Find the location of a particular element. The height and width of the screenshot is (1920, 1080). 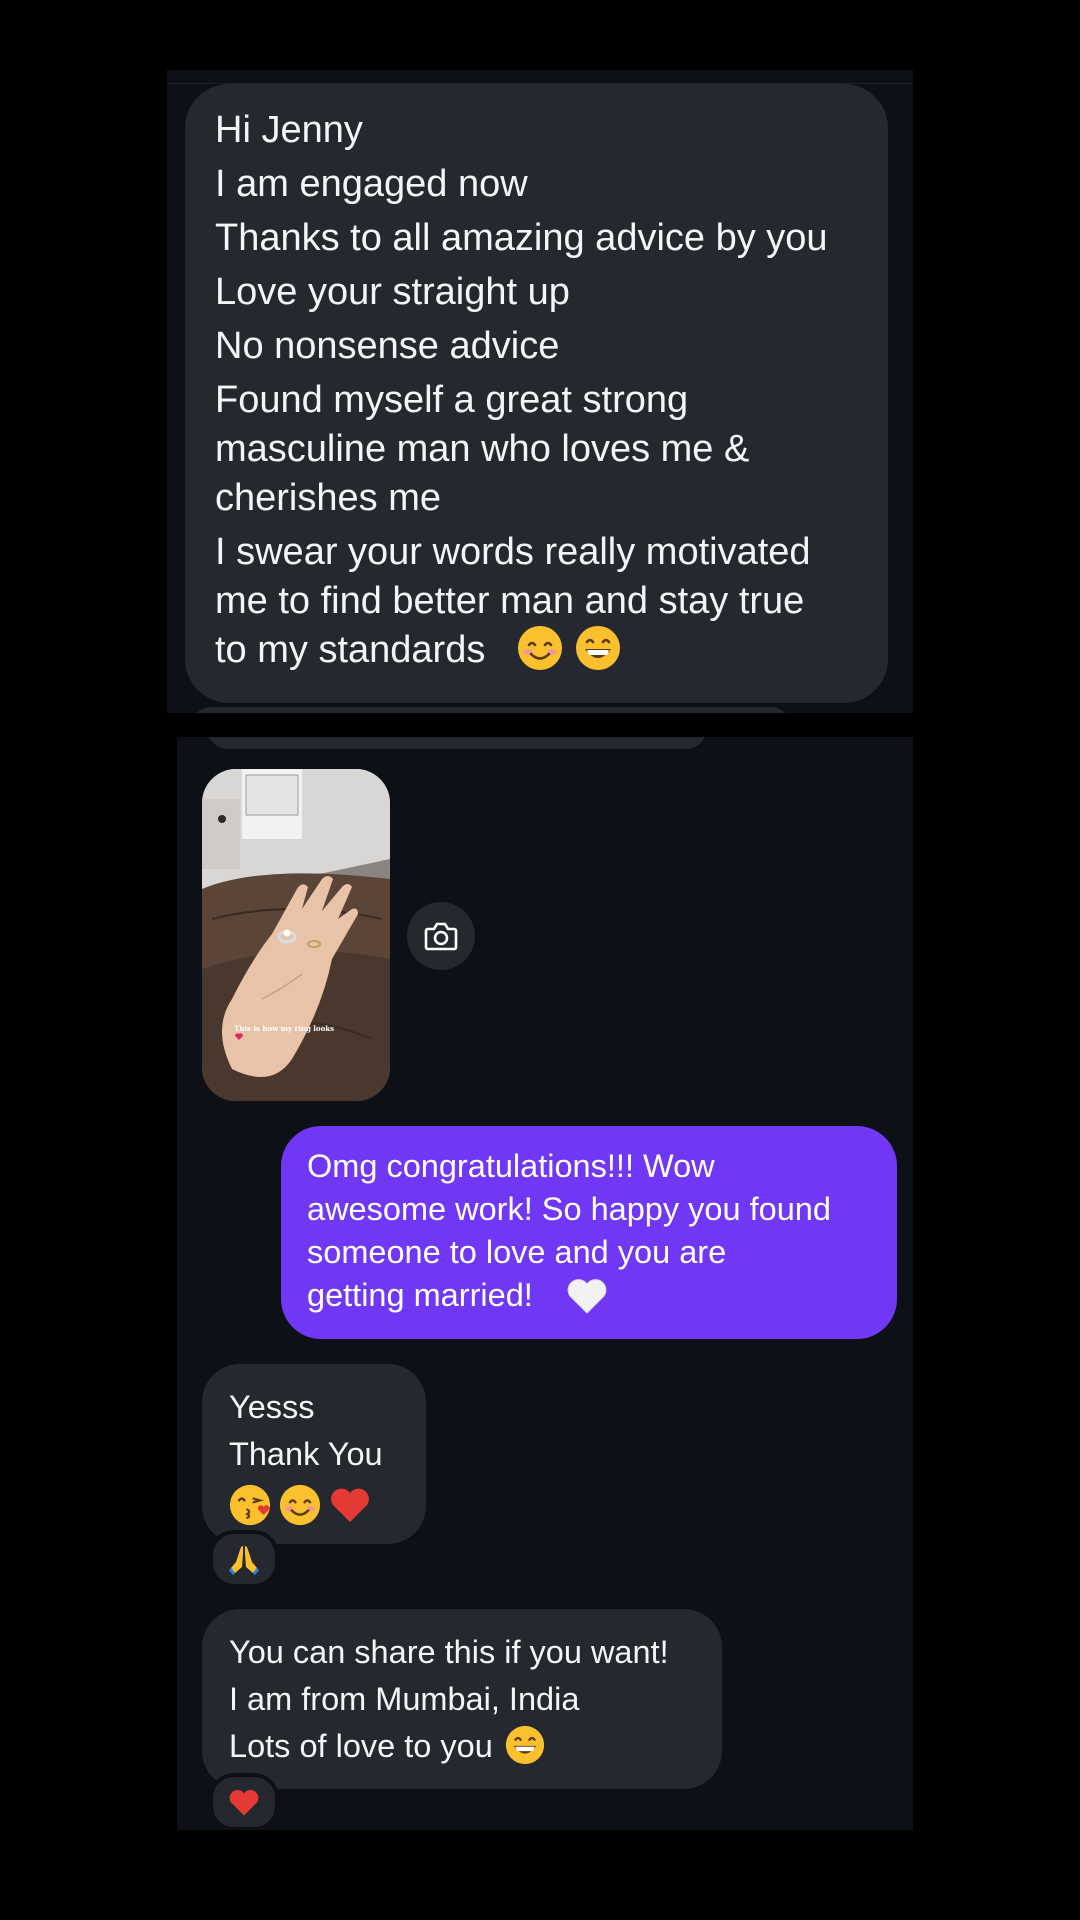

folded-hands-icon is located at coordinates (244, 1560).